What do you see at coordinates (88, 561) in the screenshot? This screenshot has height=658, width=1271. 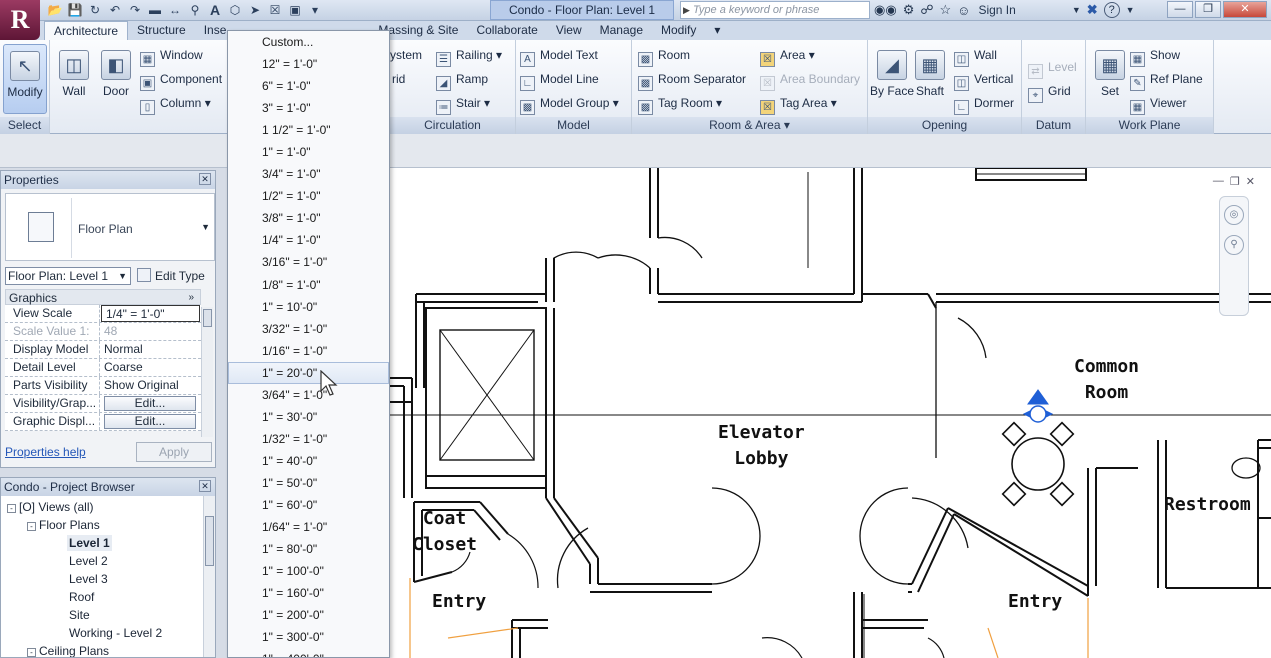 I see `tree-level-2: Level 2` at bounding box center [88, 561].